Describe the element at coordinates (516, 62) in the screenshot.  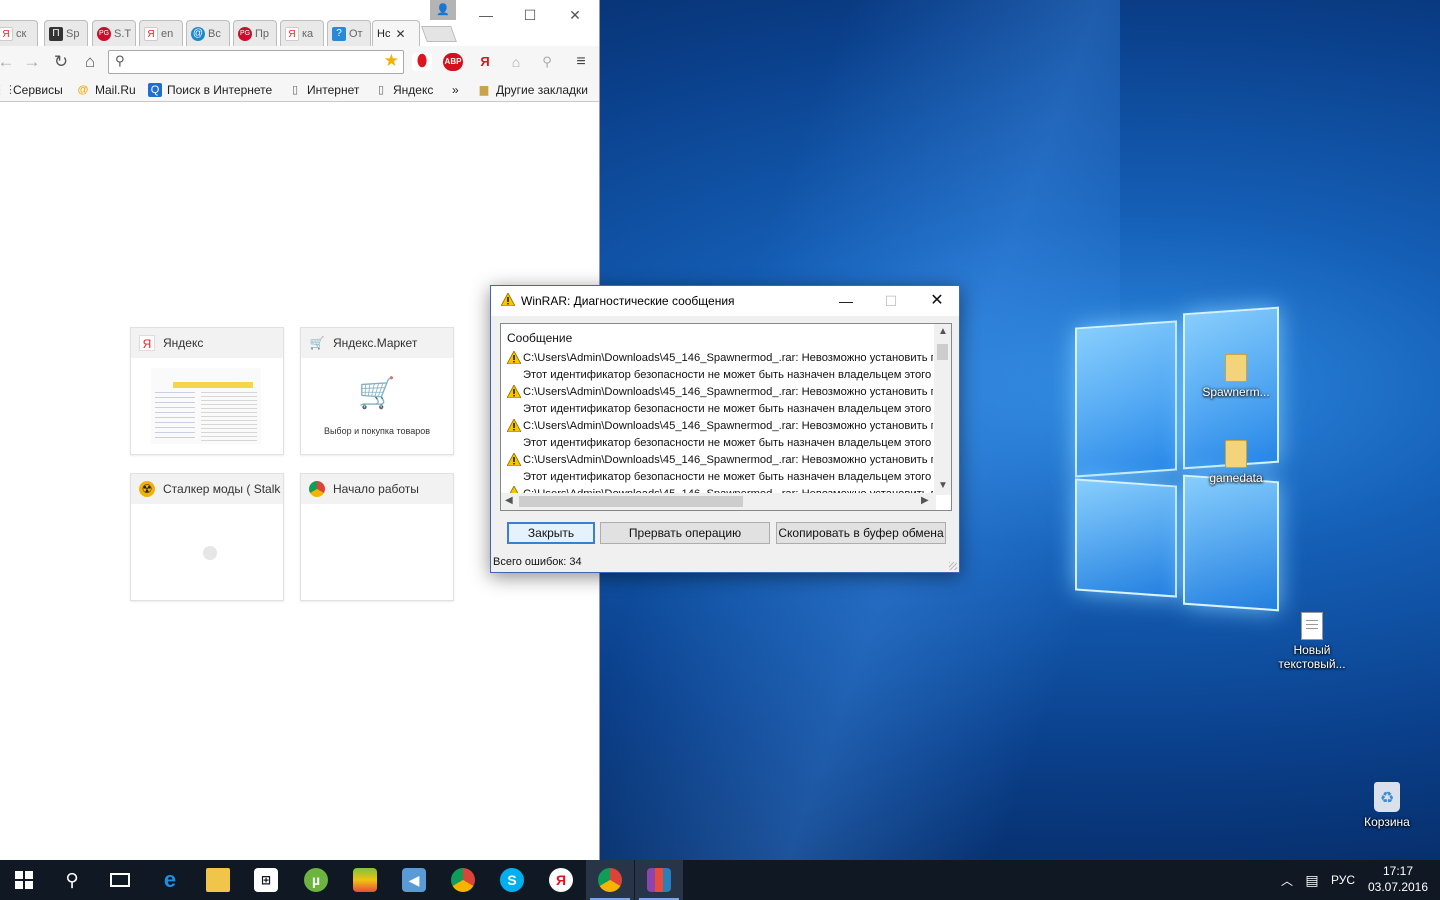
I see `home-extension-icon: ⌂` at that location.